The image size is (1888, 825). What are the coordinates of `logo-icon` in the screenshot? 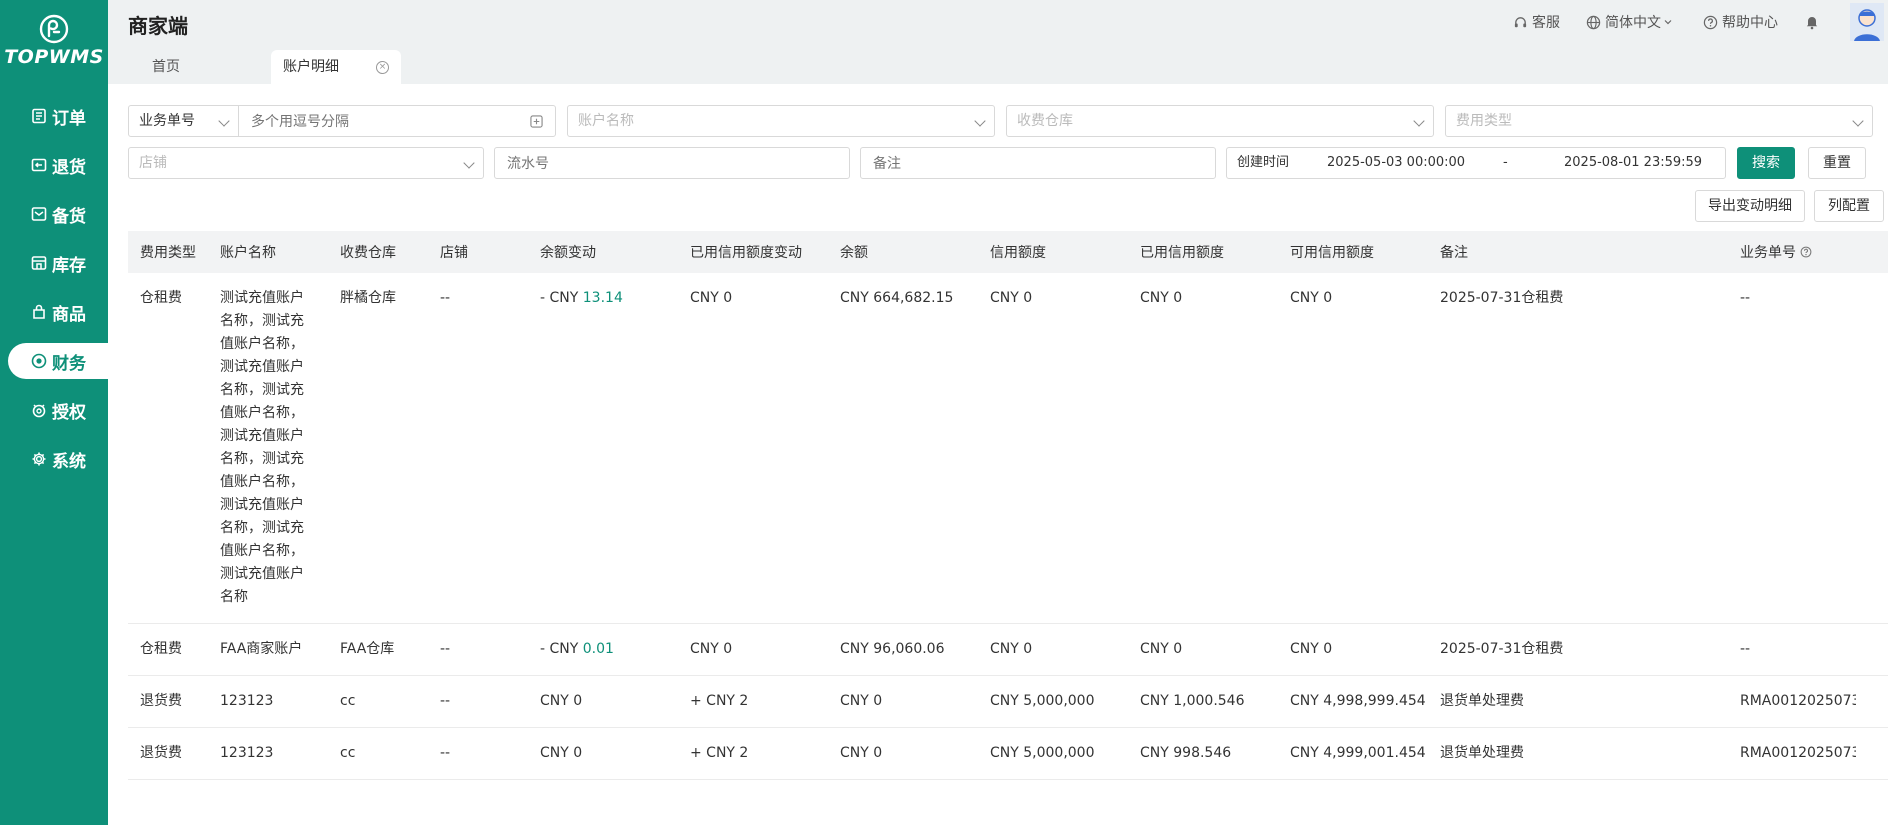 It's located at (54, 29).